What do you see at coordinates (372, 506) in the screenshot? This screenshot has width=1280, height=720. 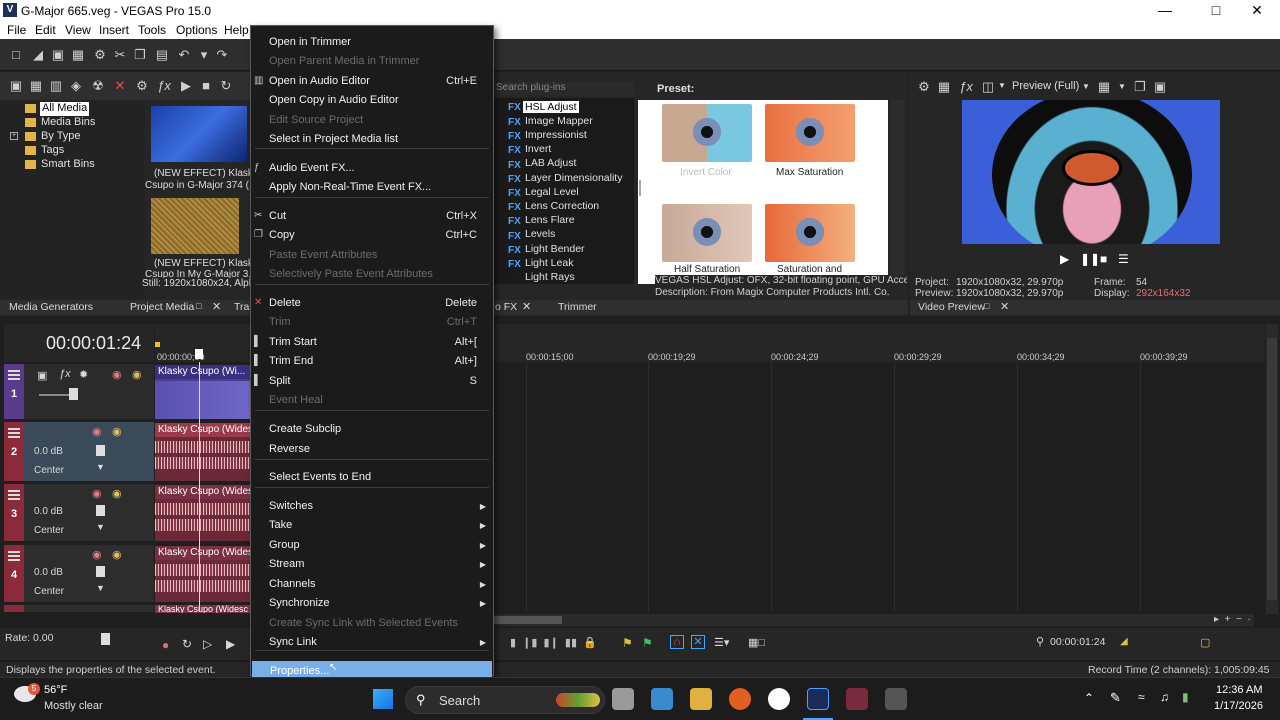 I see `context-item-switches: Switches ▶` at bounding box center [372, 506].